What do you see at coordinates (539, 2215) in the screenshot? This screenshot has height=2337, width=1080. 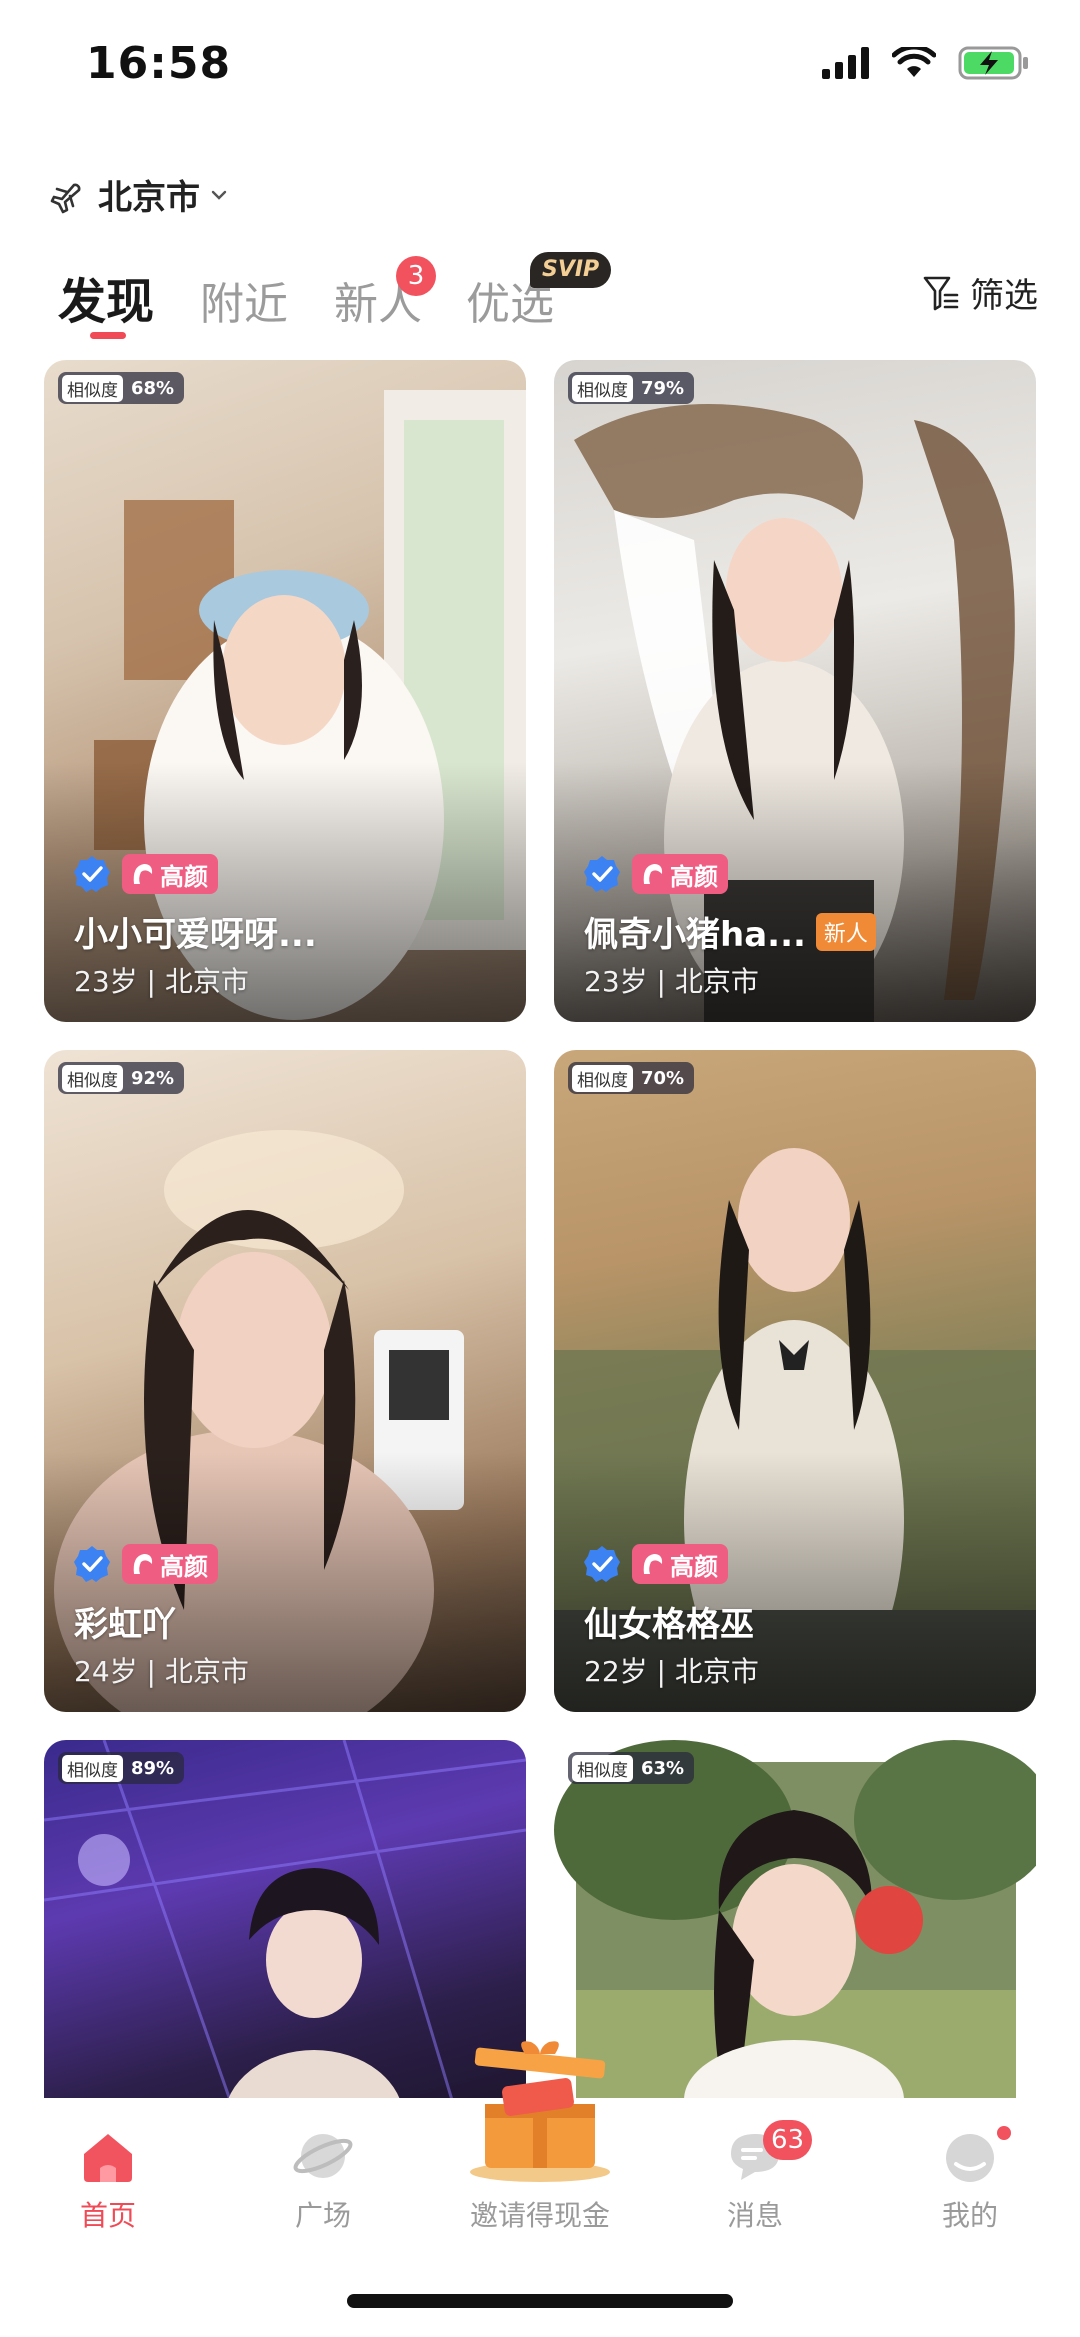 I see `nav-invite-cash-label: 邀请得现金` at bounding box center [539, 2215].